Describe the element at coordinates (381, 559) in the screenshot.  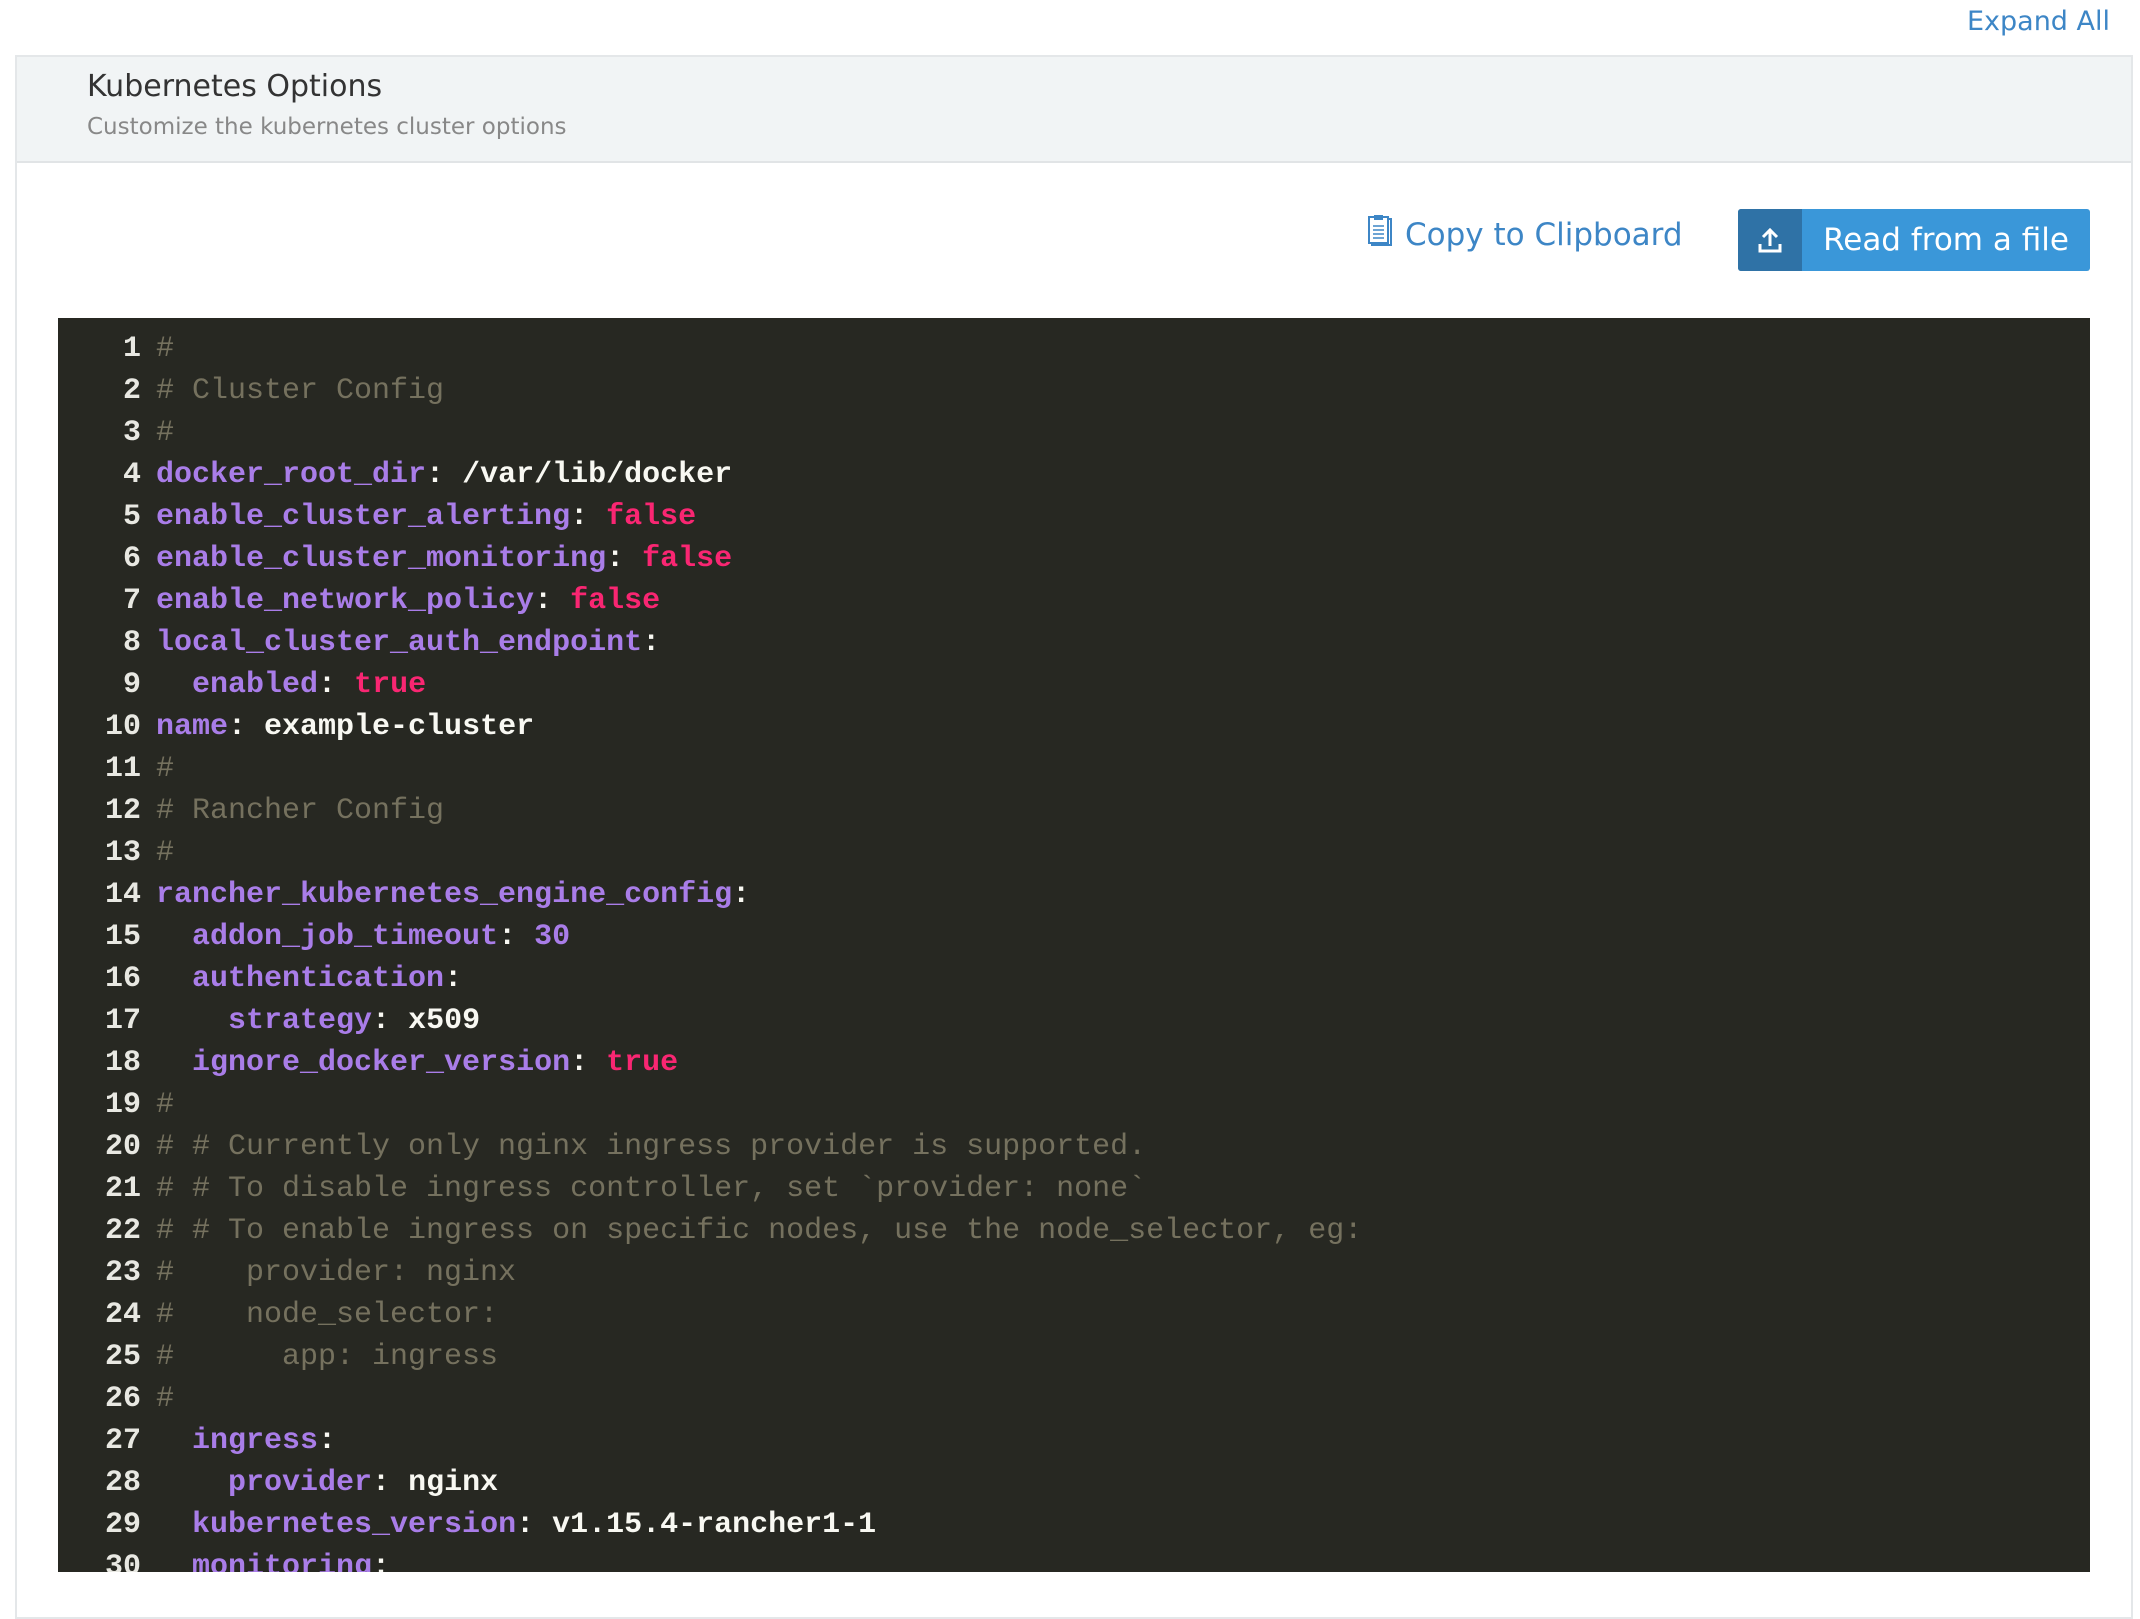
I see `code-token: enable_cluster_monitoring` at that location.